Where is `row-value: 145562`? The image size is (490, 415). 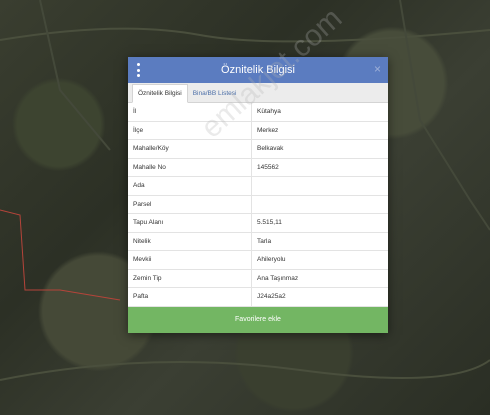
row-value: 145562 is located at coordinates (319, 167).